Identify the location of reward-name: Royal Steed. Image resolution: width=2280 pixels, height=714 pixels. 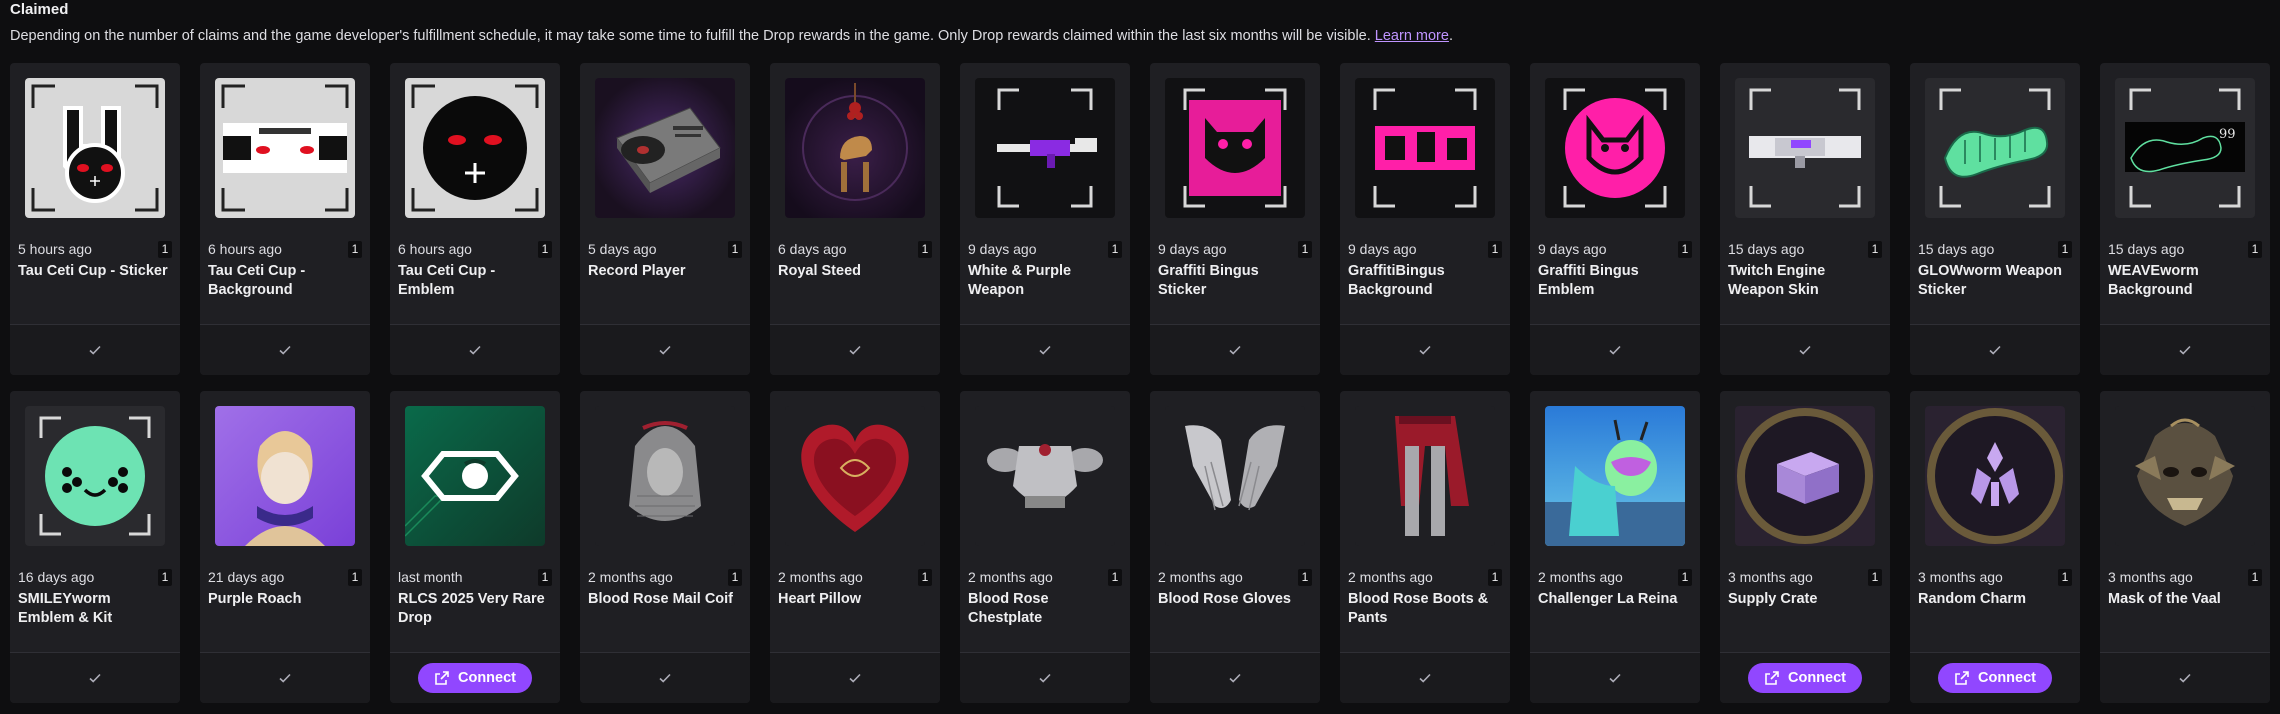
(819, 271).